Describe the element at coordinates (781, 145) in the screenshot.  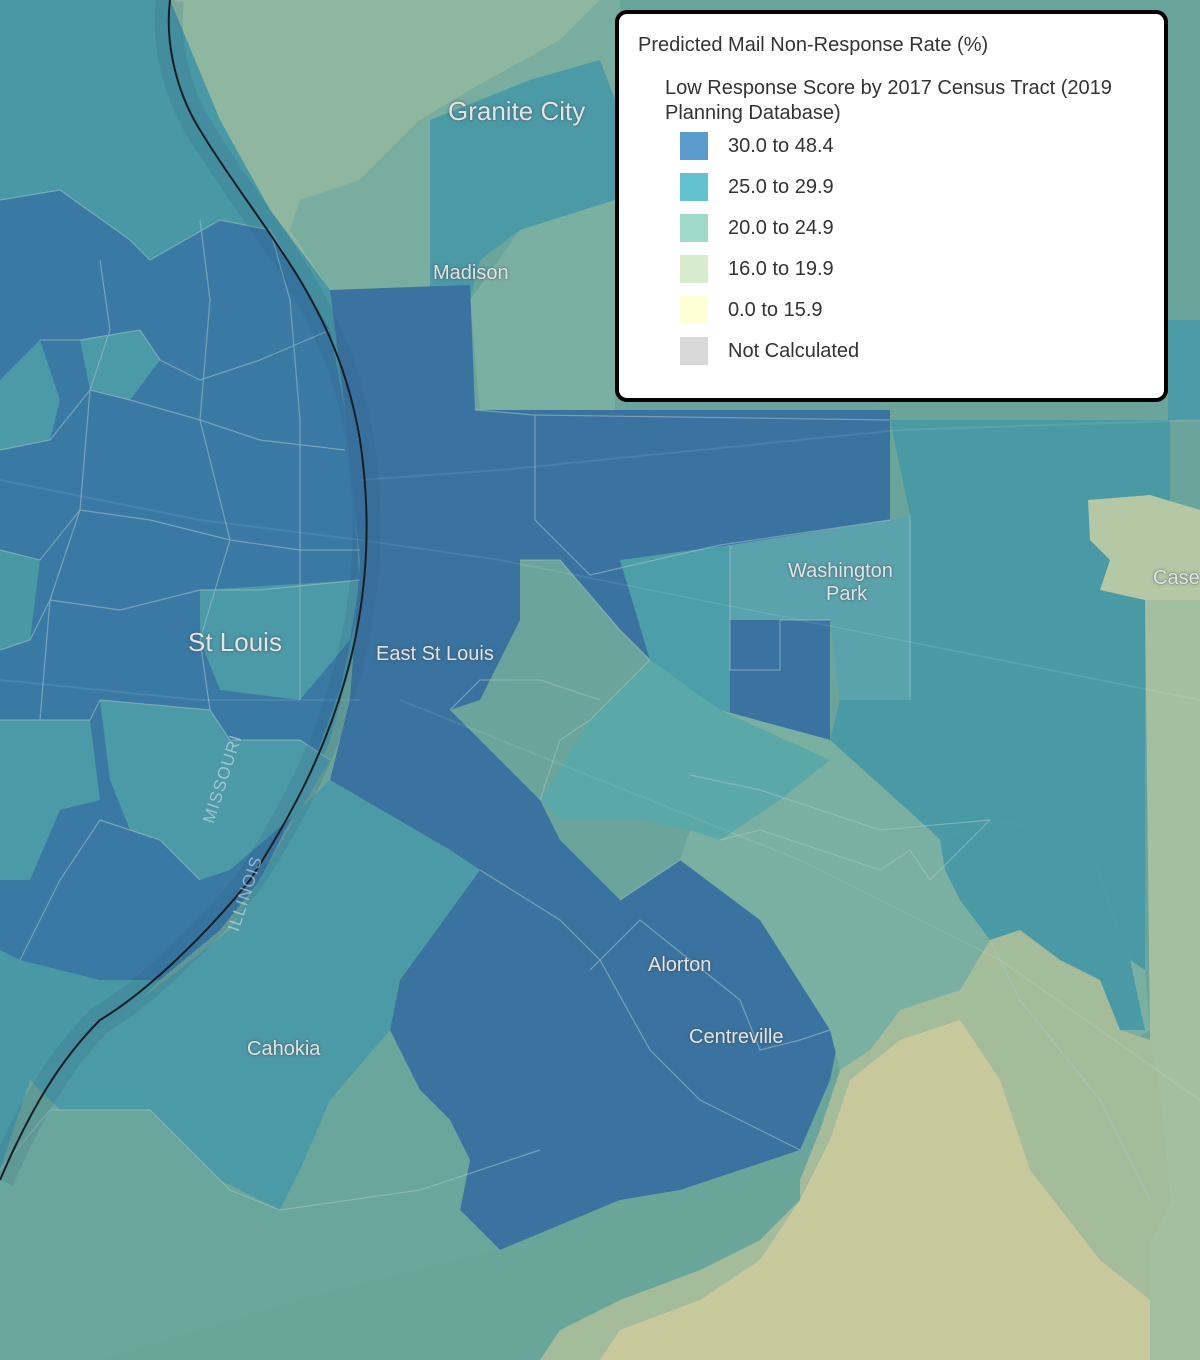
I see `legend-label: 30.0 to 48.4` at that location.